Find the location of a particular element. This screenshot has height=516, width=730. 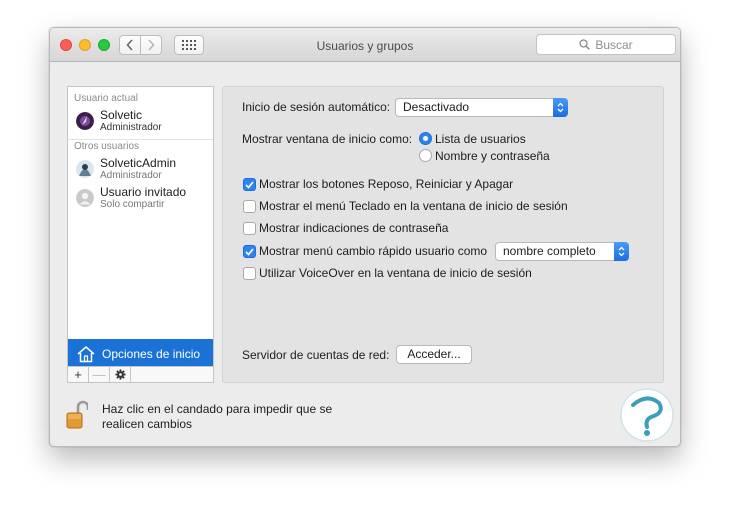

login-options-label: Opciones de inicio is located at coordinates (151, 354).